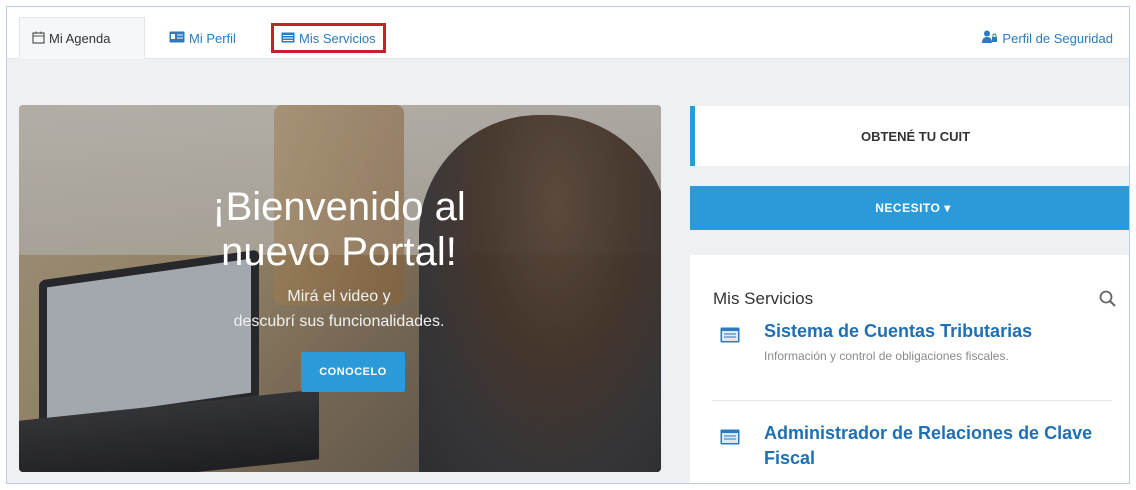 This screenshot has width=1136, height=490. What do you see at coordinates (339, 321) in the screenshot?
I see `banner-subtitle-line-2: descubrí sus funcionalidades.` at bounding box center [339, 321].